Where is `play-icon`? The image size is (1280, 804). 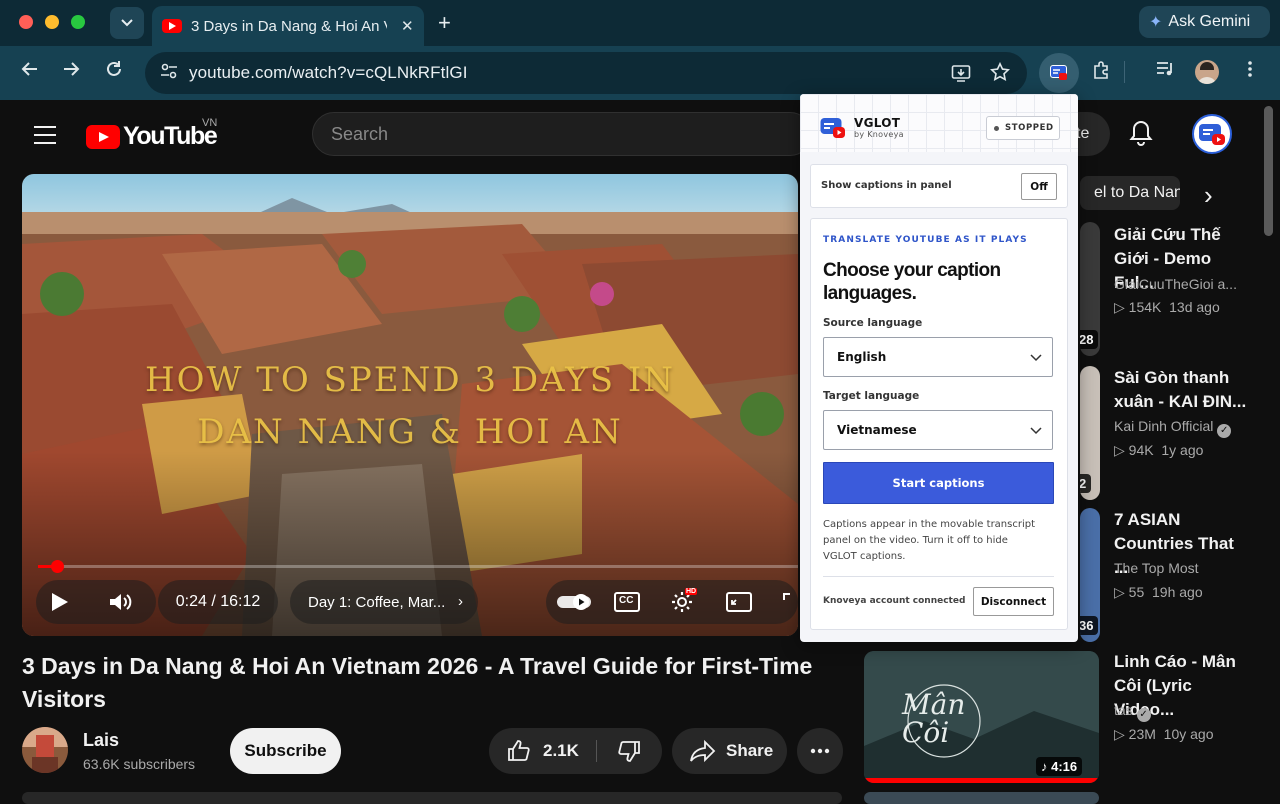
play-icon is located at coordinates (60, 602).